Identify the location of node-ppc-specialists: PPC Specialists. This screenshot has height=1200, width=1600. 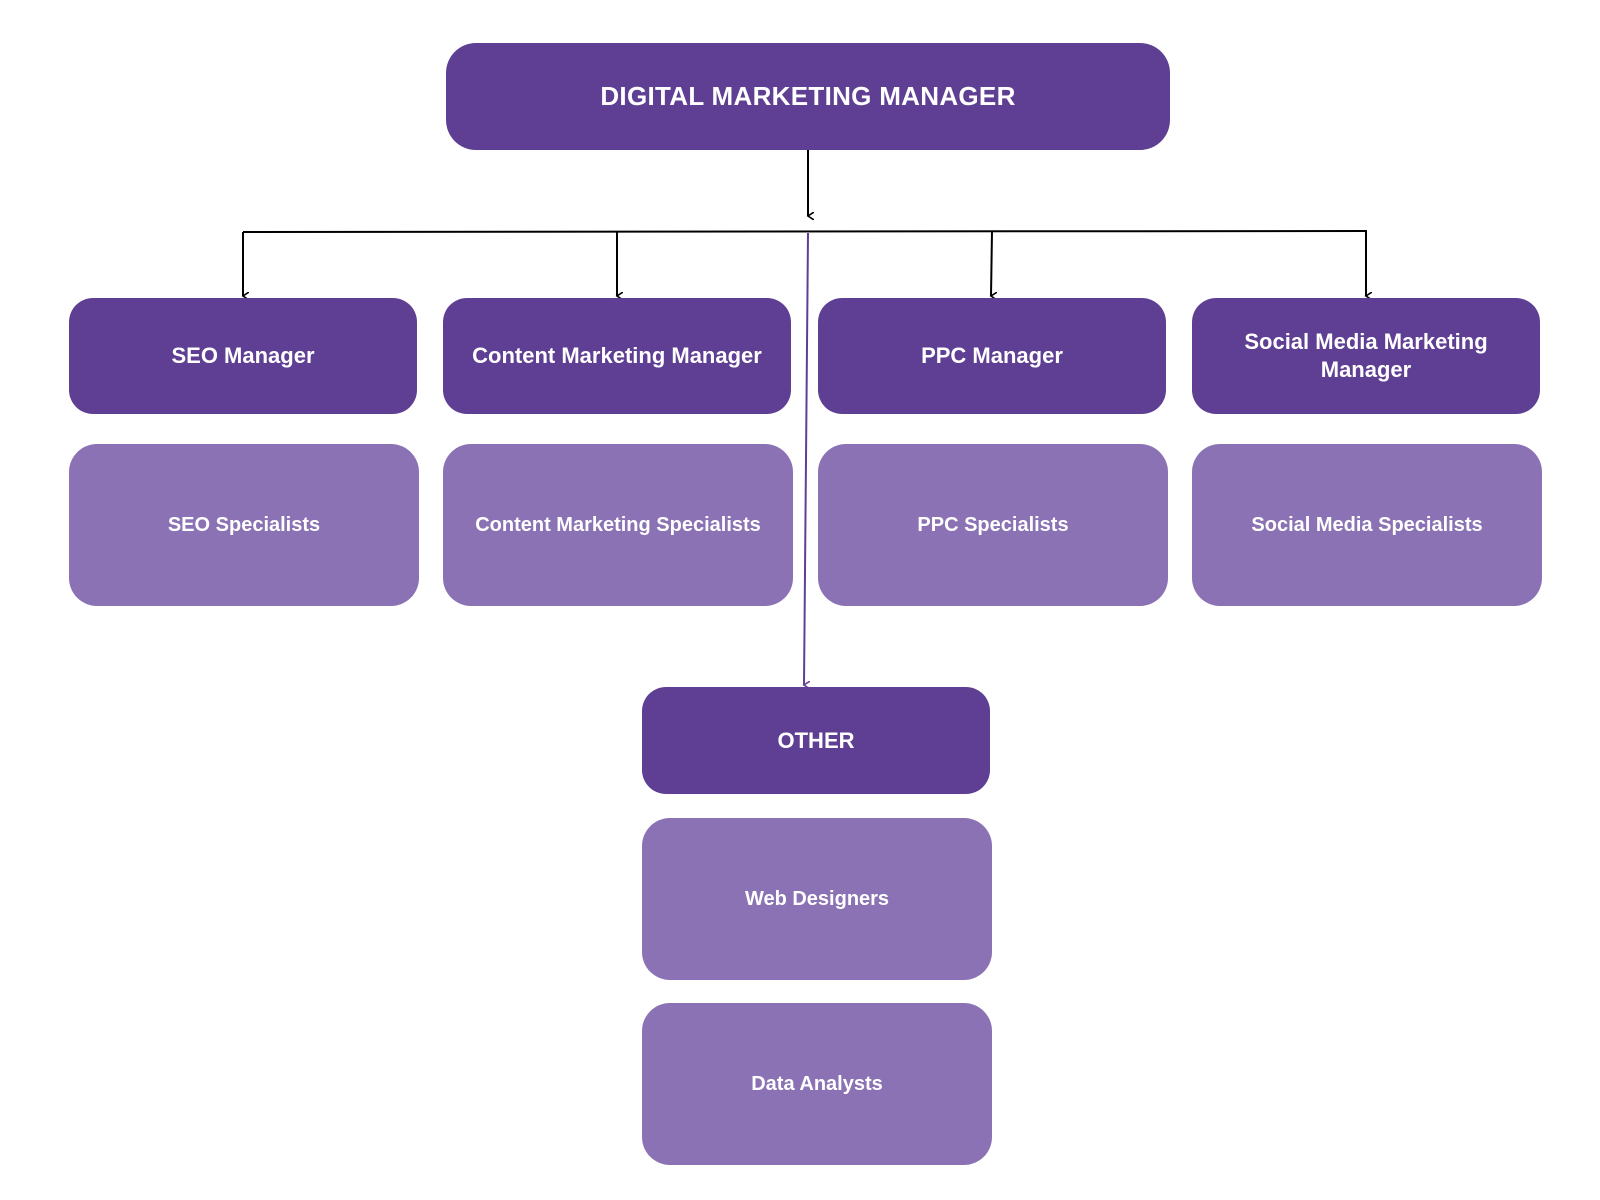
(993, 525).